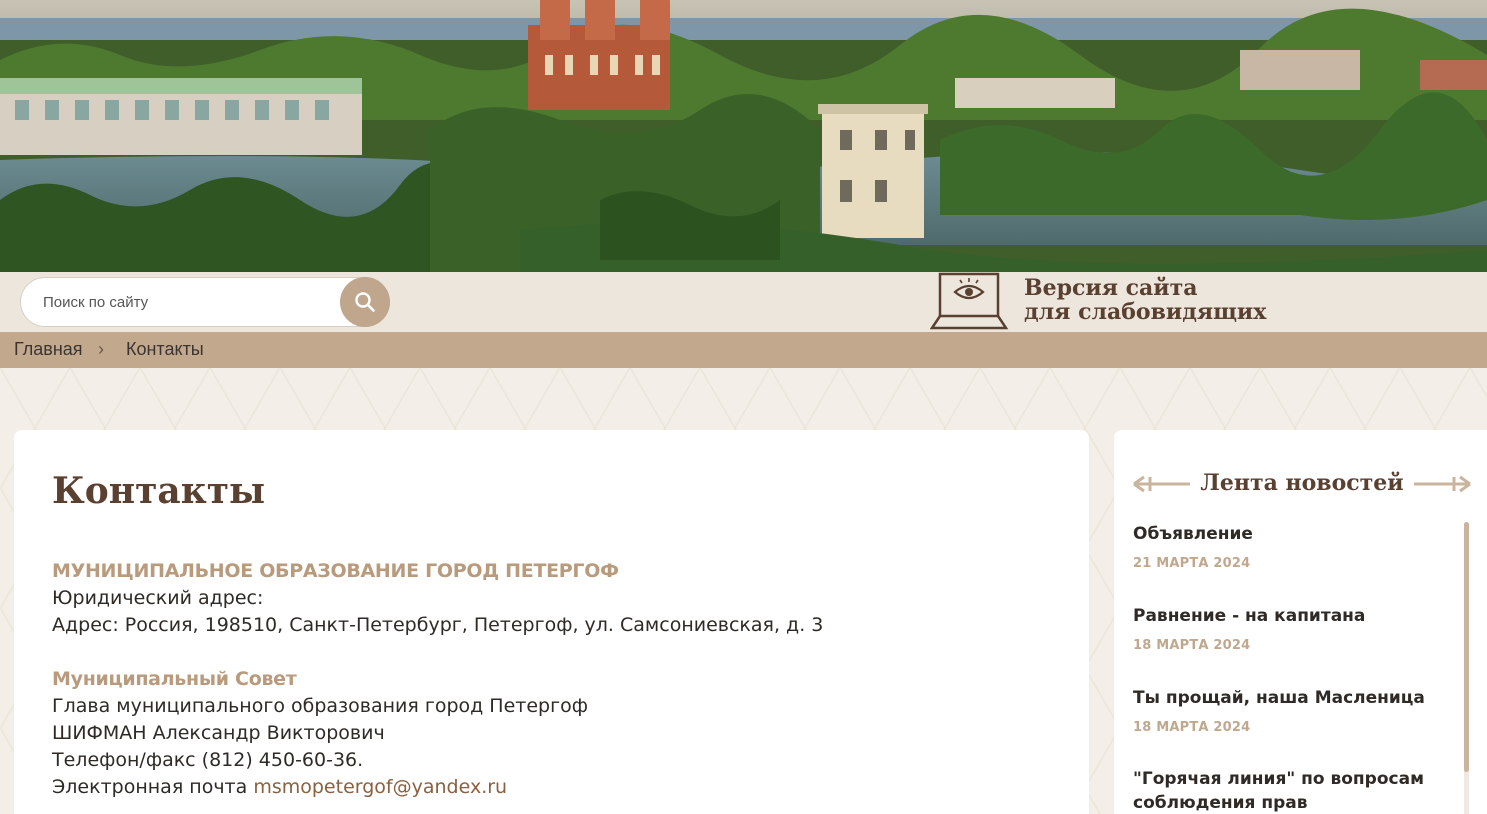  What do you see at coordinates (1288, 710) in the screenshot?
I see `news-item: Ты прощай, наша Масленица 18 МАРТА 2024` at bounding box center [1288, 710].